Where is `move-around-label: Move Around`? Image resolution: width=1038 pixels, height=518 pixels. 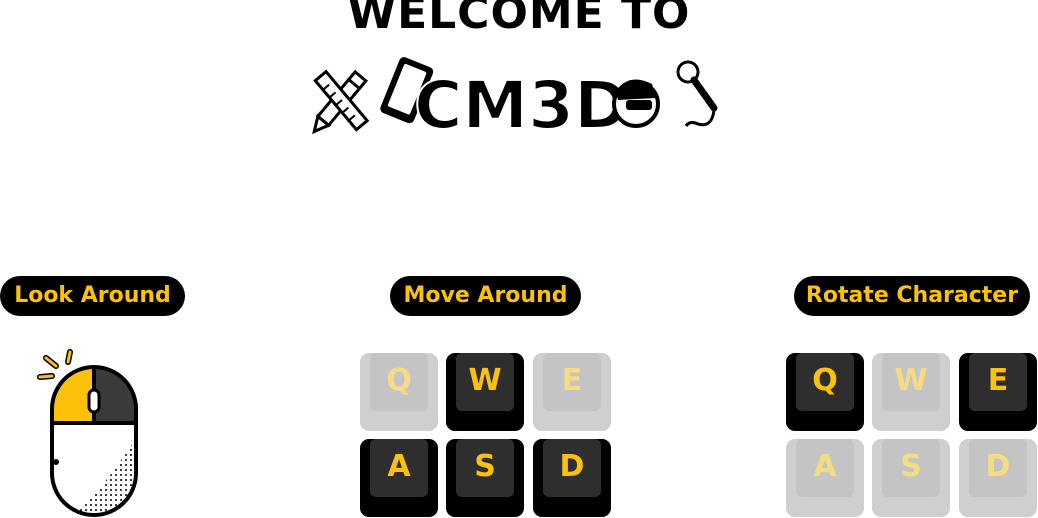 move-around-label: Move Around is located at coordinates (485, 296).